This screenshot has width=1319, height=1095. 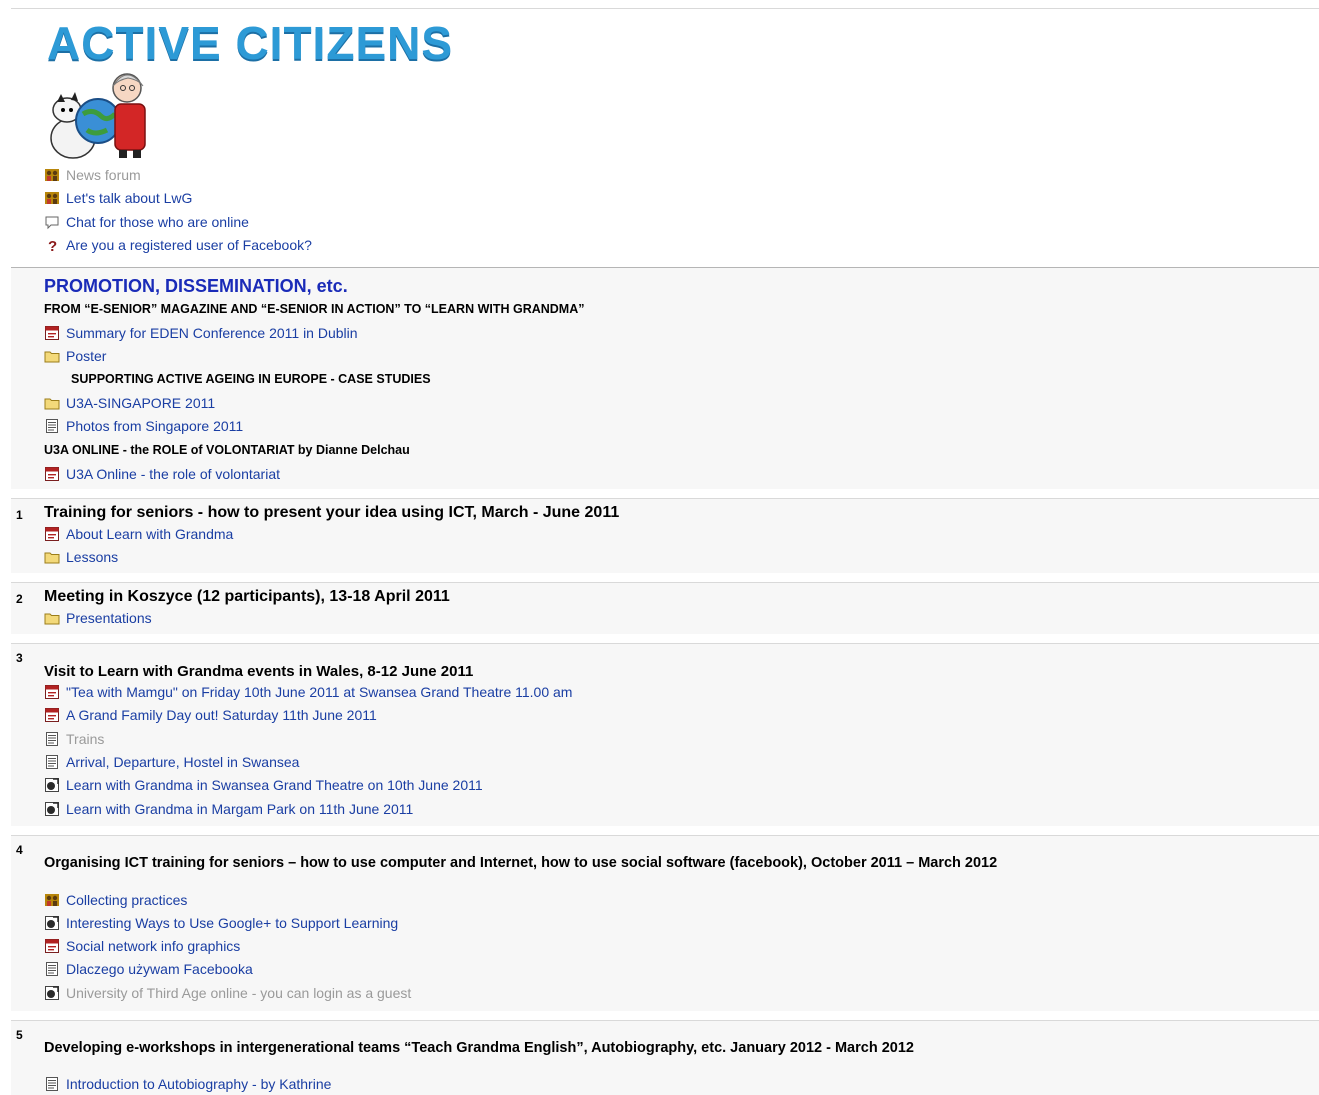 I want to click on collecting-practices-link: Collecting practices, so click(x=115, y=900).